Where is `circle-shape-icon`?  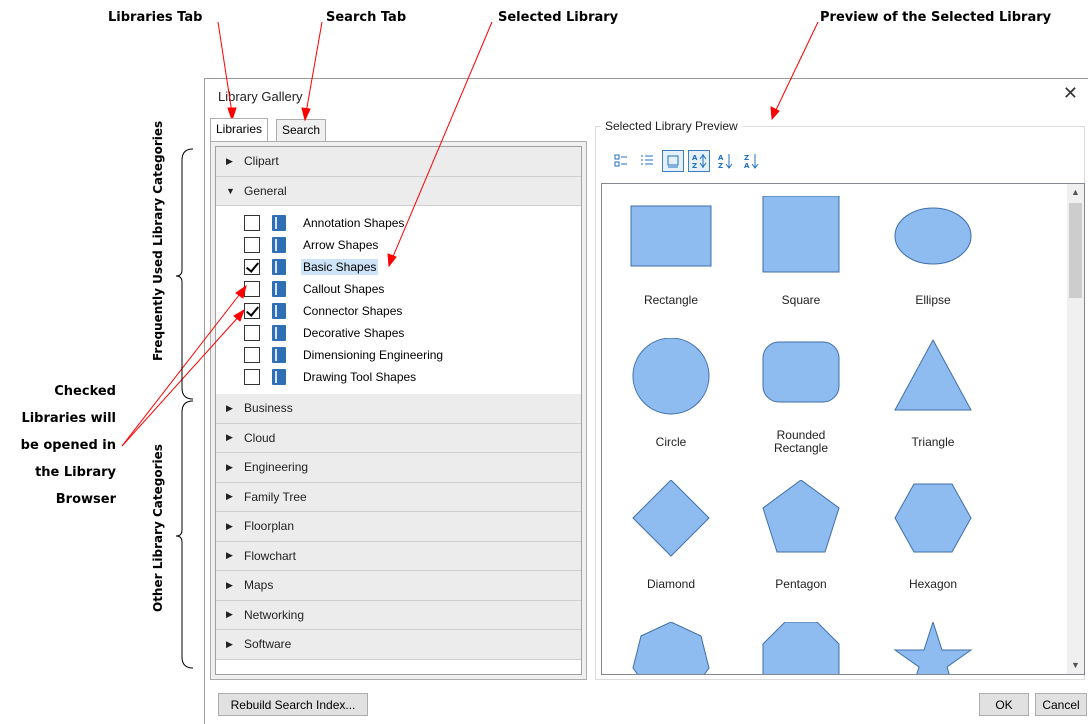
circle-shape-icon is located at coordinates (671, 376).